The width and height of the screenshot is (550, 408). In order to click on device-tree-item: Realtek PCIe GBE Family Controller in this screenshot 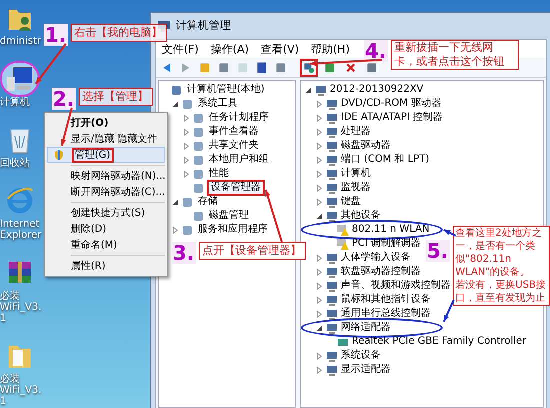, I will do `click(439, 342)`.